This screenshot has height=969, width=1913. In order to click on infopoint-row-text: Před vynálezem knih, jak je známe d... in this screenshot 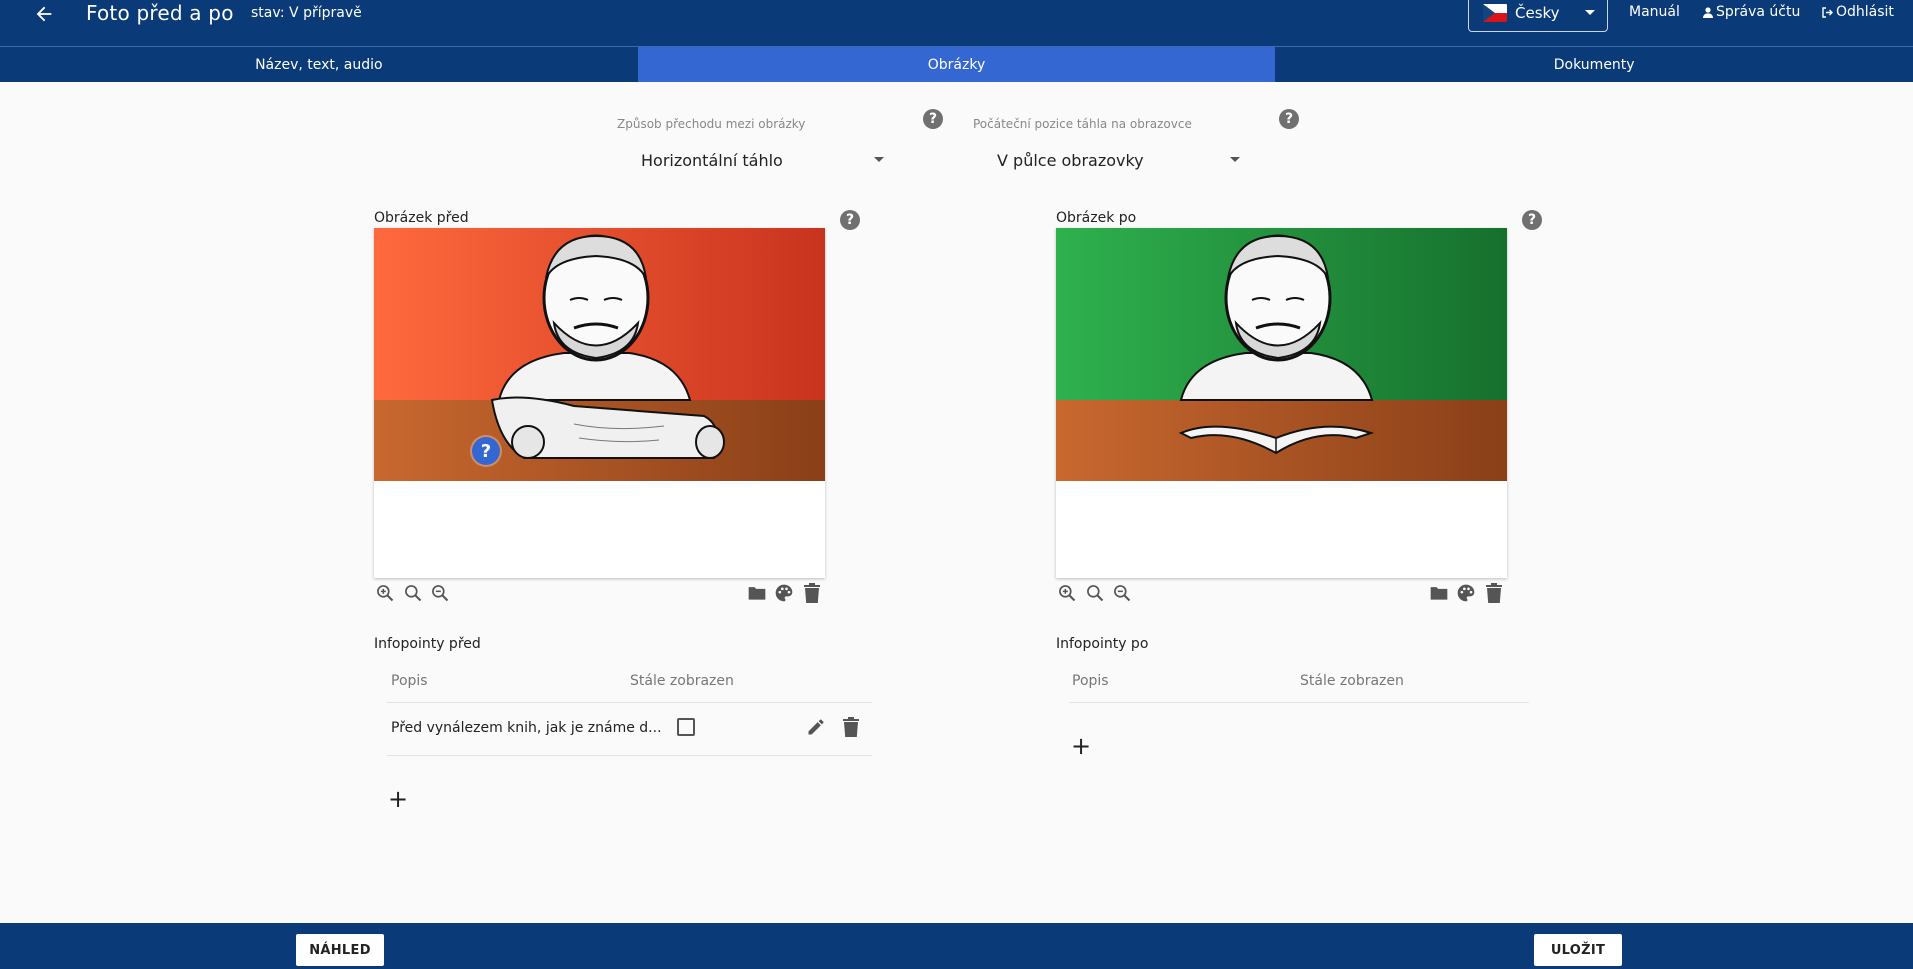, I will do `click(526, 728)`.